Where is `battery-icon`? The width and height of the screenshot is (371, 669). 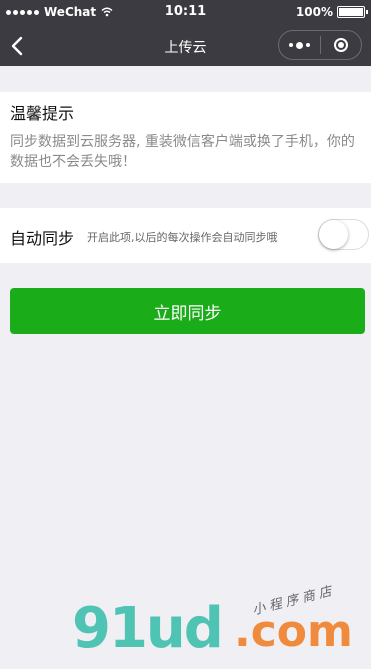 battery-icon is located at coordinates (352, 12).